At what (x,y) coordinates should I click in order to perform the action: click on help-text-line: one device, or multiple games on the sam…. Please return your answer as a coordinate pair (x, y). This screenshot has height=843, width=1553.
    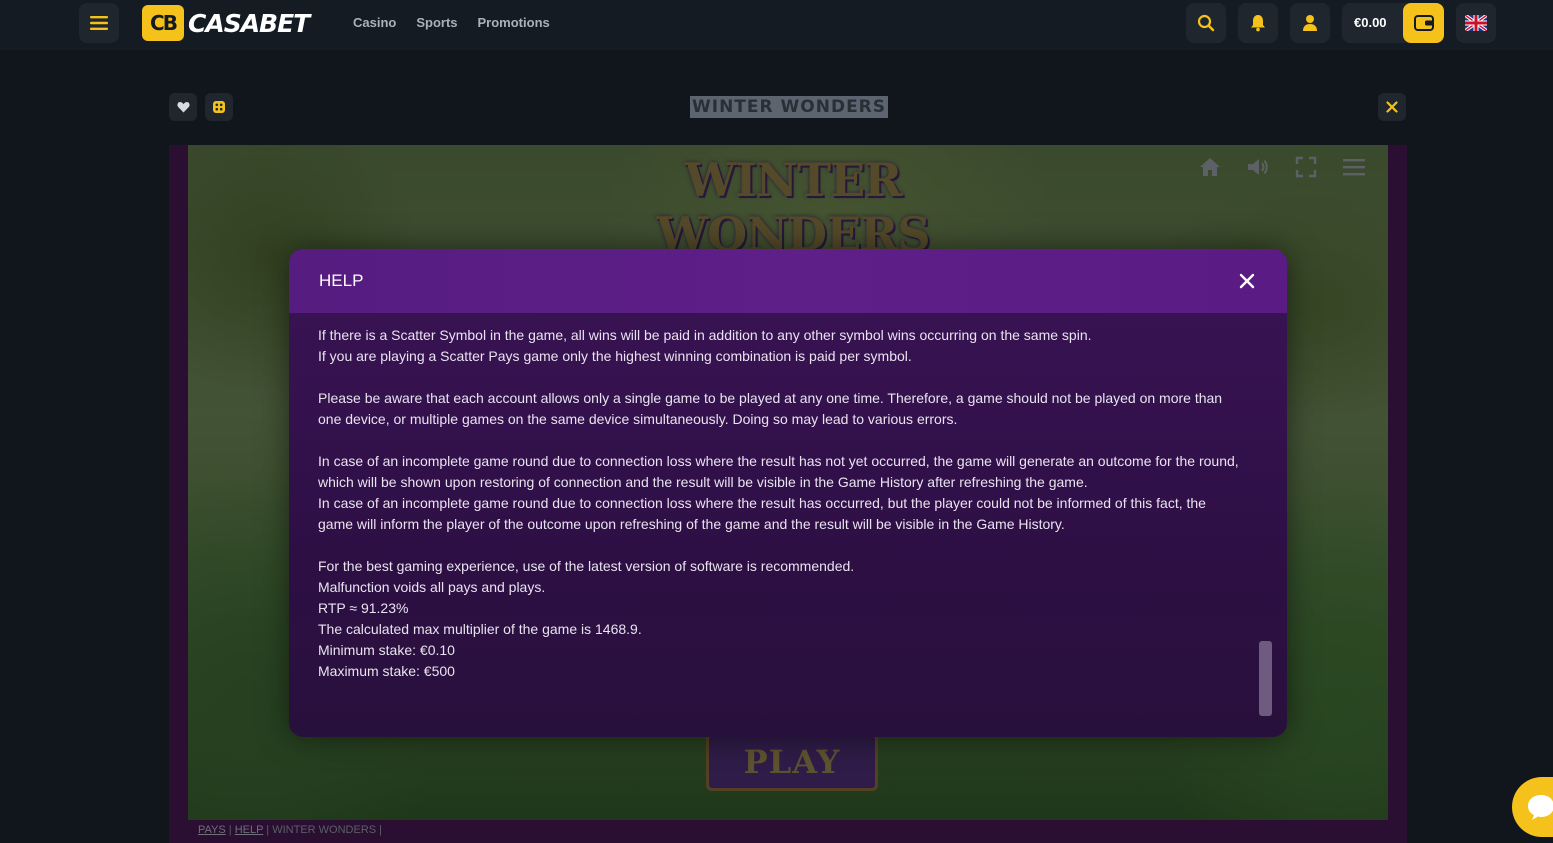
    Looking at the image, I should click on (638, 419).